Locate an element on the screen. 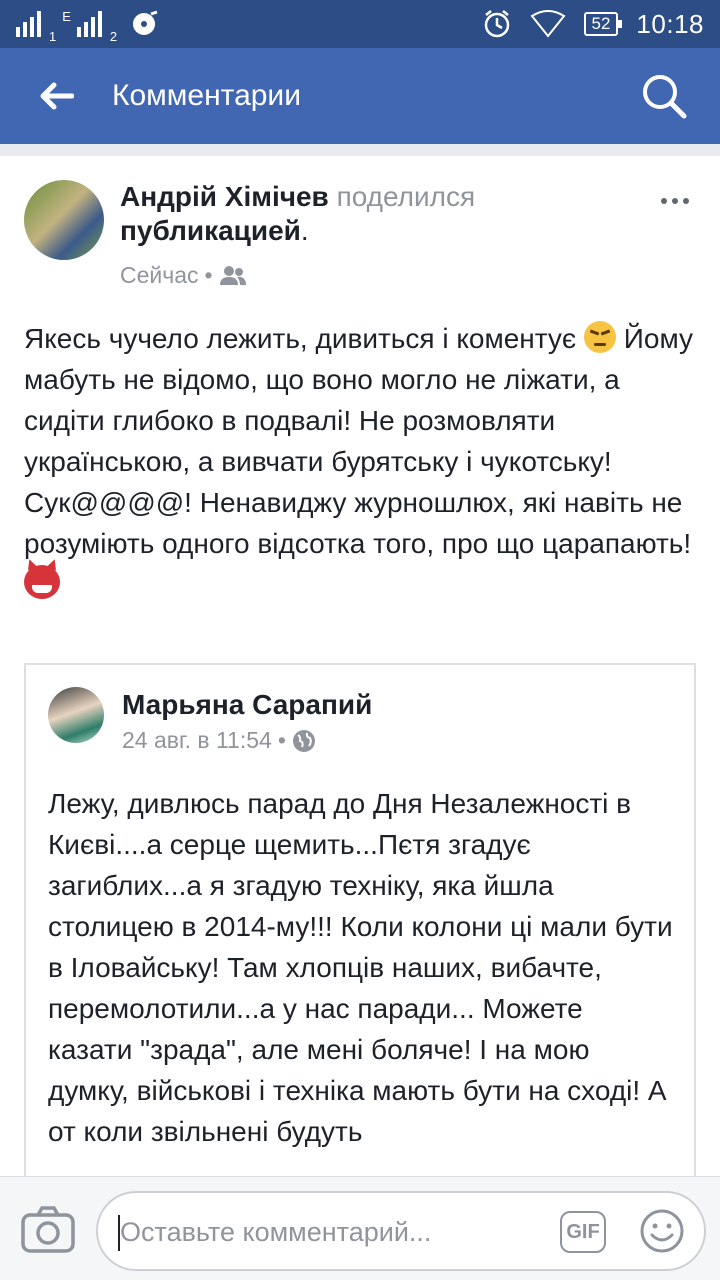  network-type: E is located at coordinates (66, 16).